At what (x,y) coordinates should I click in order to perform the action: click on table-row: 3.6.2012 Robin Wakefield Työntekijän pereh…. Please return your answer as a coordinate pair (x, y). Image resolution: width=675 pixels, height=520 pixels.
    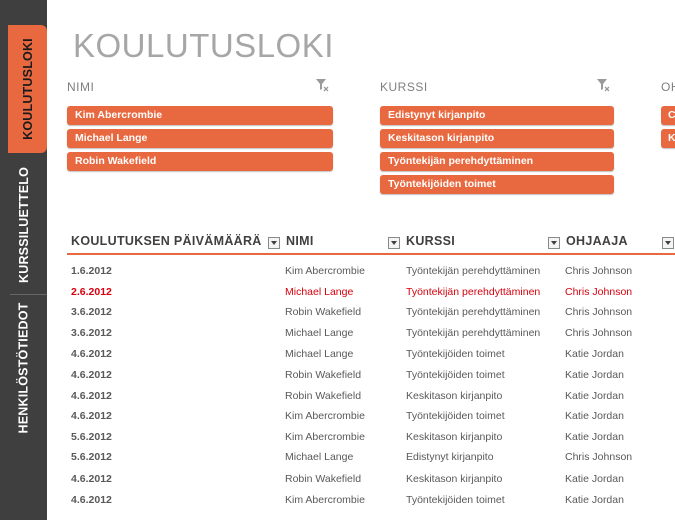
    Looking at the image, I should click on (337, 312).